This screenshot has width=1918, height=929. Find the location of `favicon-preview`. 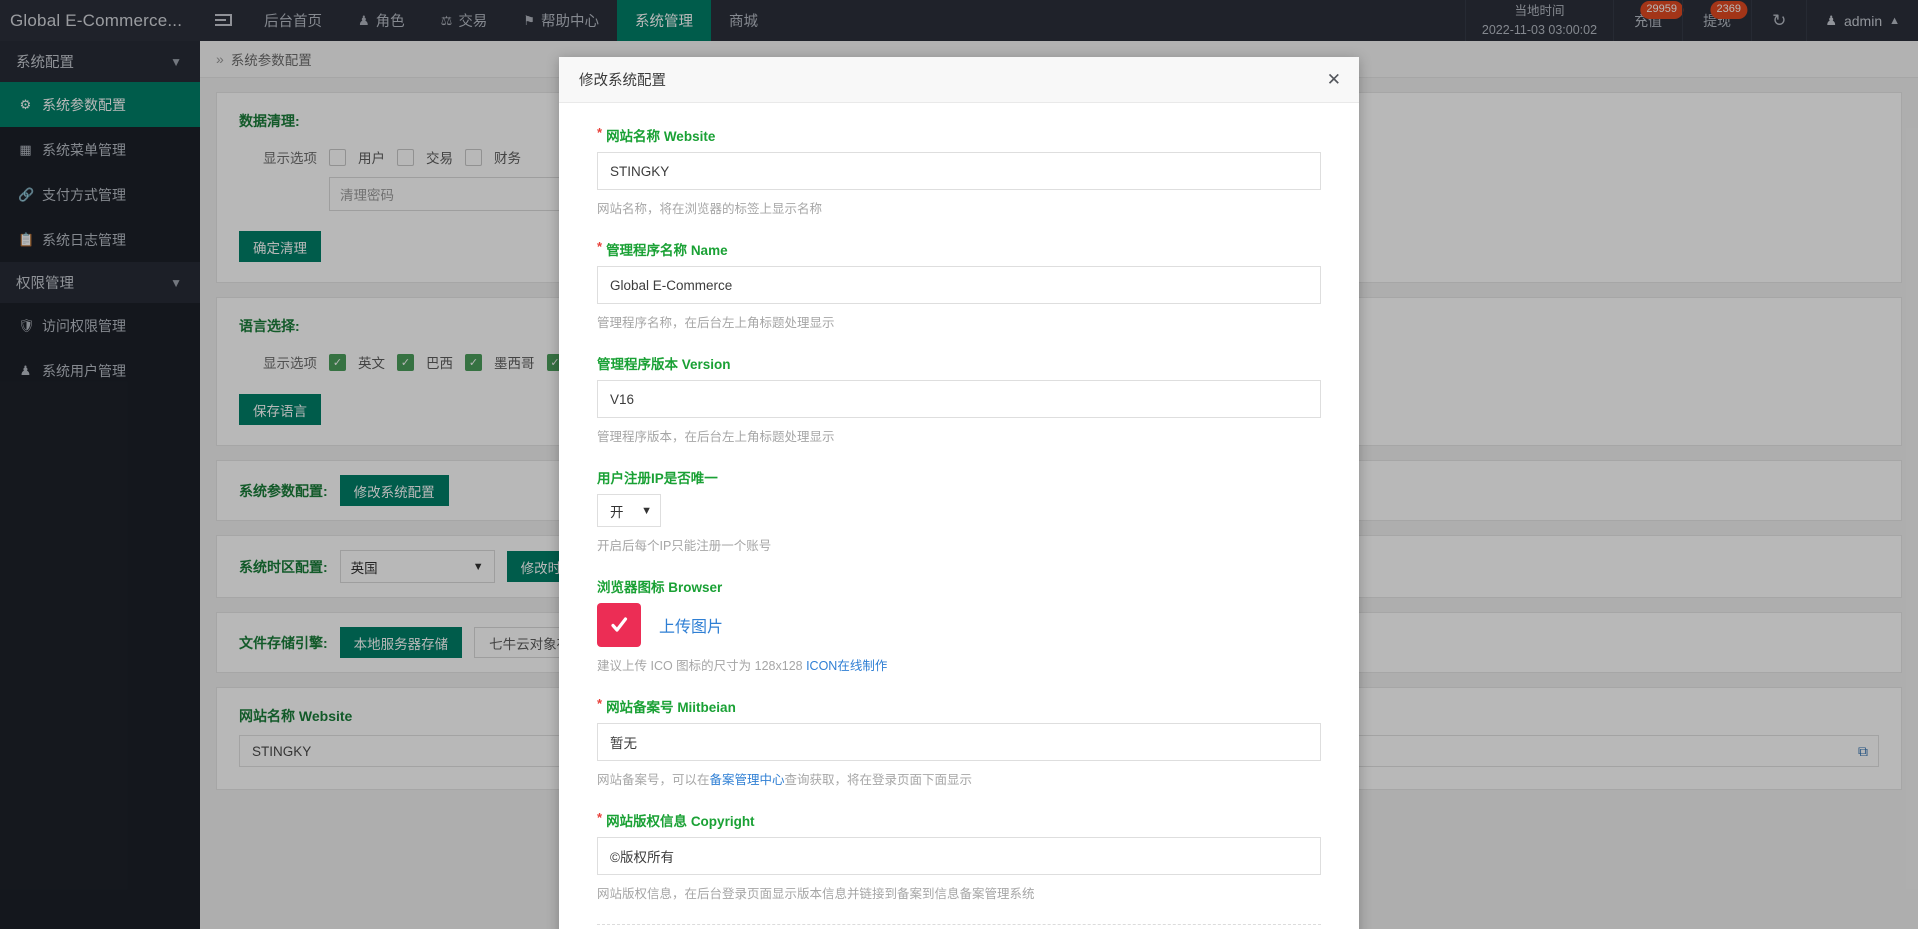

favicon-preview is located at coordinates (619, 625).